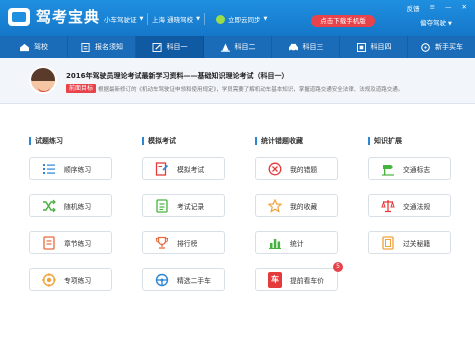 The height and width of the screenshot is (338, 475). Describe the element at coordinates (19, 16) in the screenshot. I see `logo-icon` at that location.